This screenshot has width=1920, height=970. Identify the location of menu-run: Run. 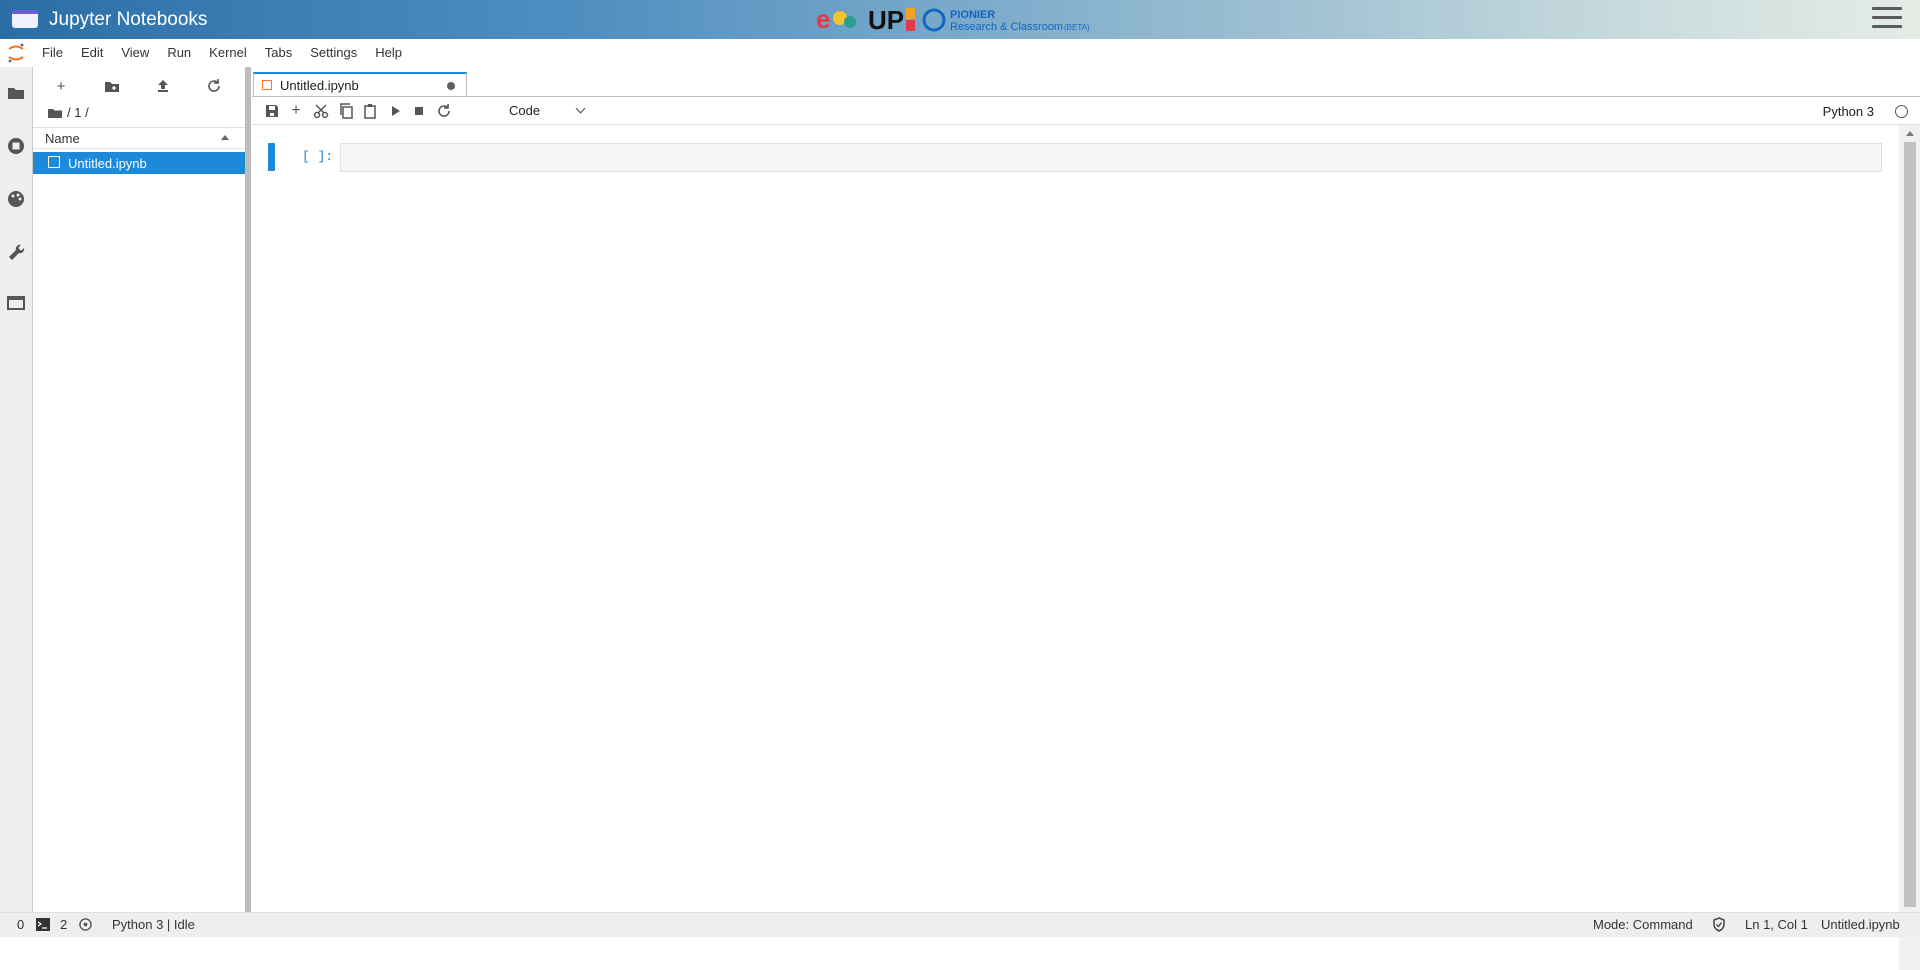
(179, 52).